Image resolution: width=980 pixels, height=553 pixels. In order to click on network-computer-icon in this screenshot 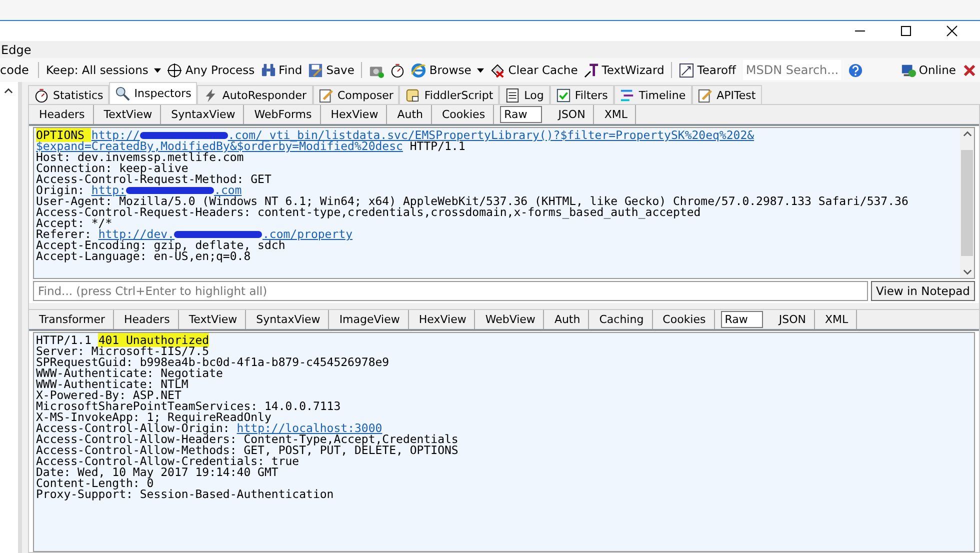, I will do `click(908, 70)`.